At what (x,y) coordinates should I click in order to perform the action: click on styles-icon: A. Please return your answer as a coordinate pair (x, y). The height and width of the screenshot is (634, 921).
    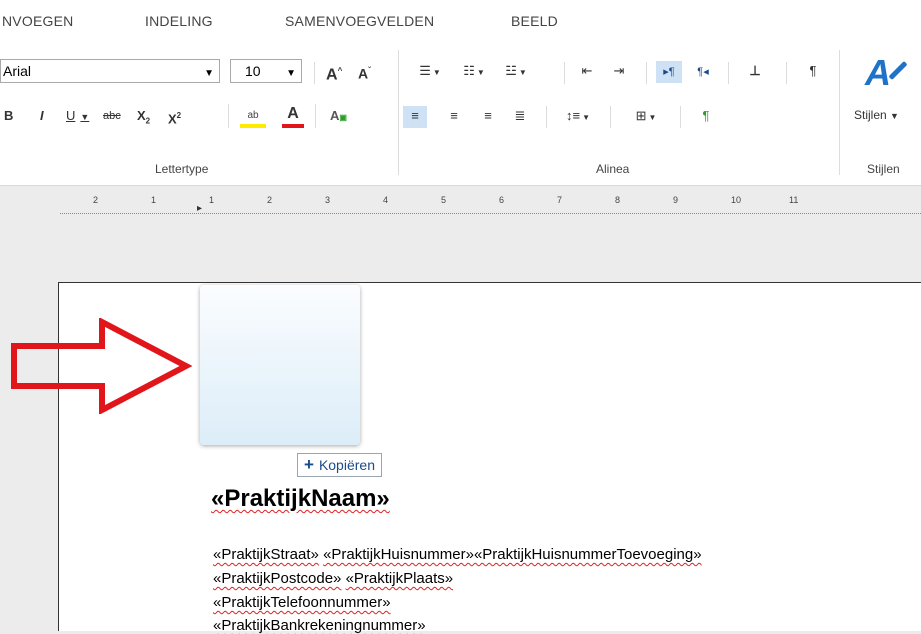
    Looking at the image, I should click on (878, 72).